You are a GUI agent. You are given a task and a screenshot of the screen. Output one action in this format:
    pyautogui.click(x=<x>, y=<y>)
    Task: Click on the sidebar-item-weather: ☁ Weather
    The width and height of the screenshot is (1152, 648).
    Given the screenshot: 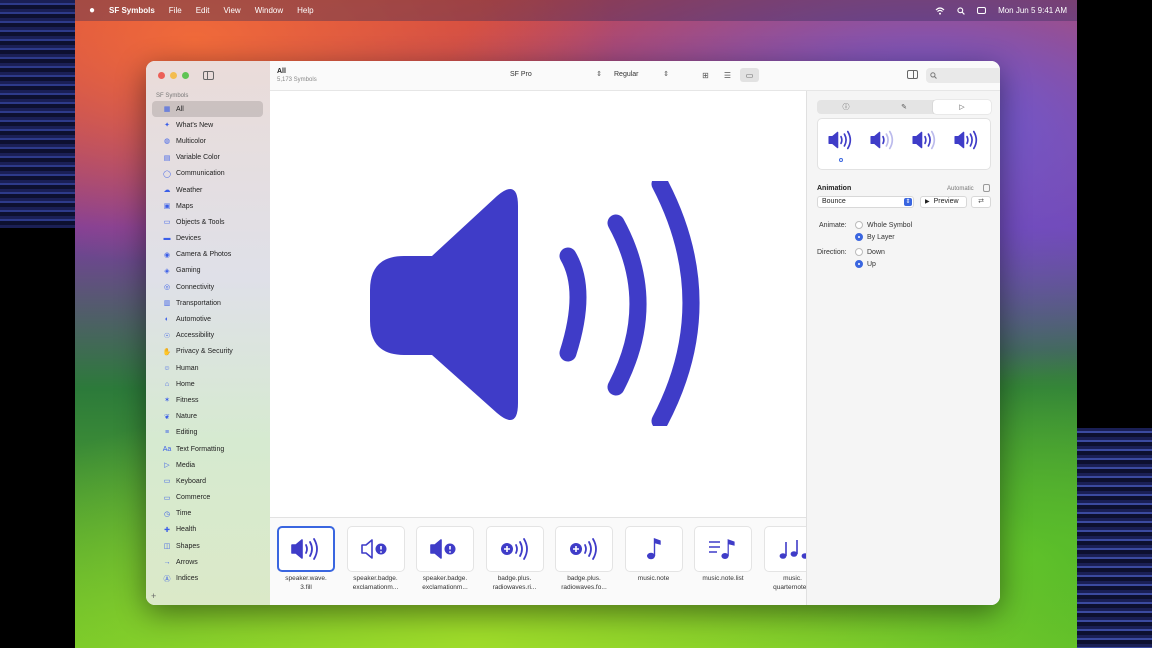 What is the action you would take?
    pyautogui.click(x=207, y=190)
    